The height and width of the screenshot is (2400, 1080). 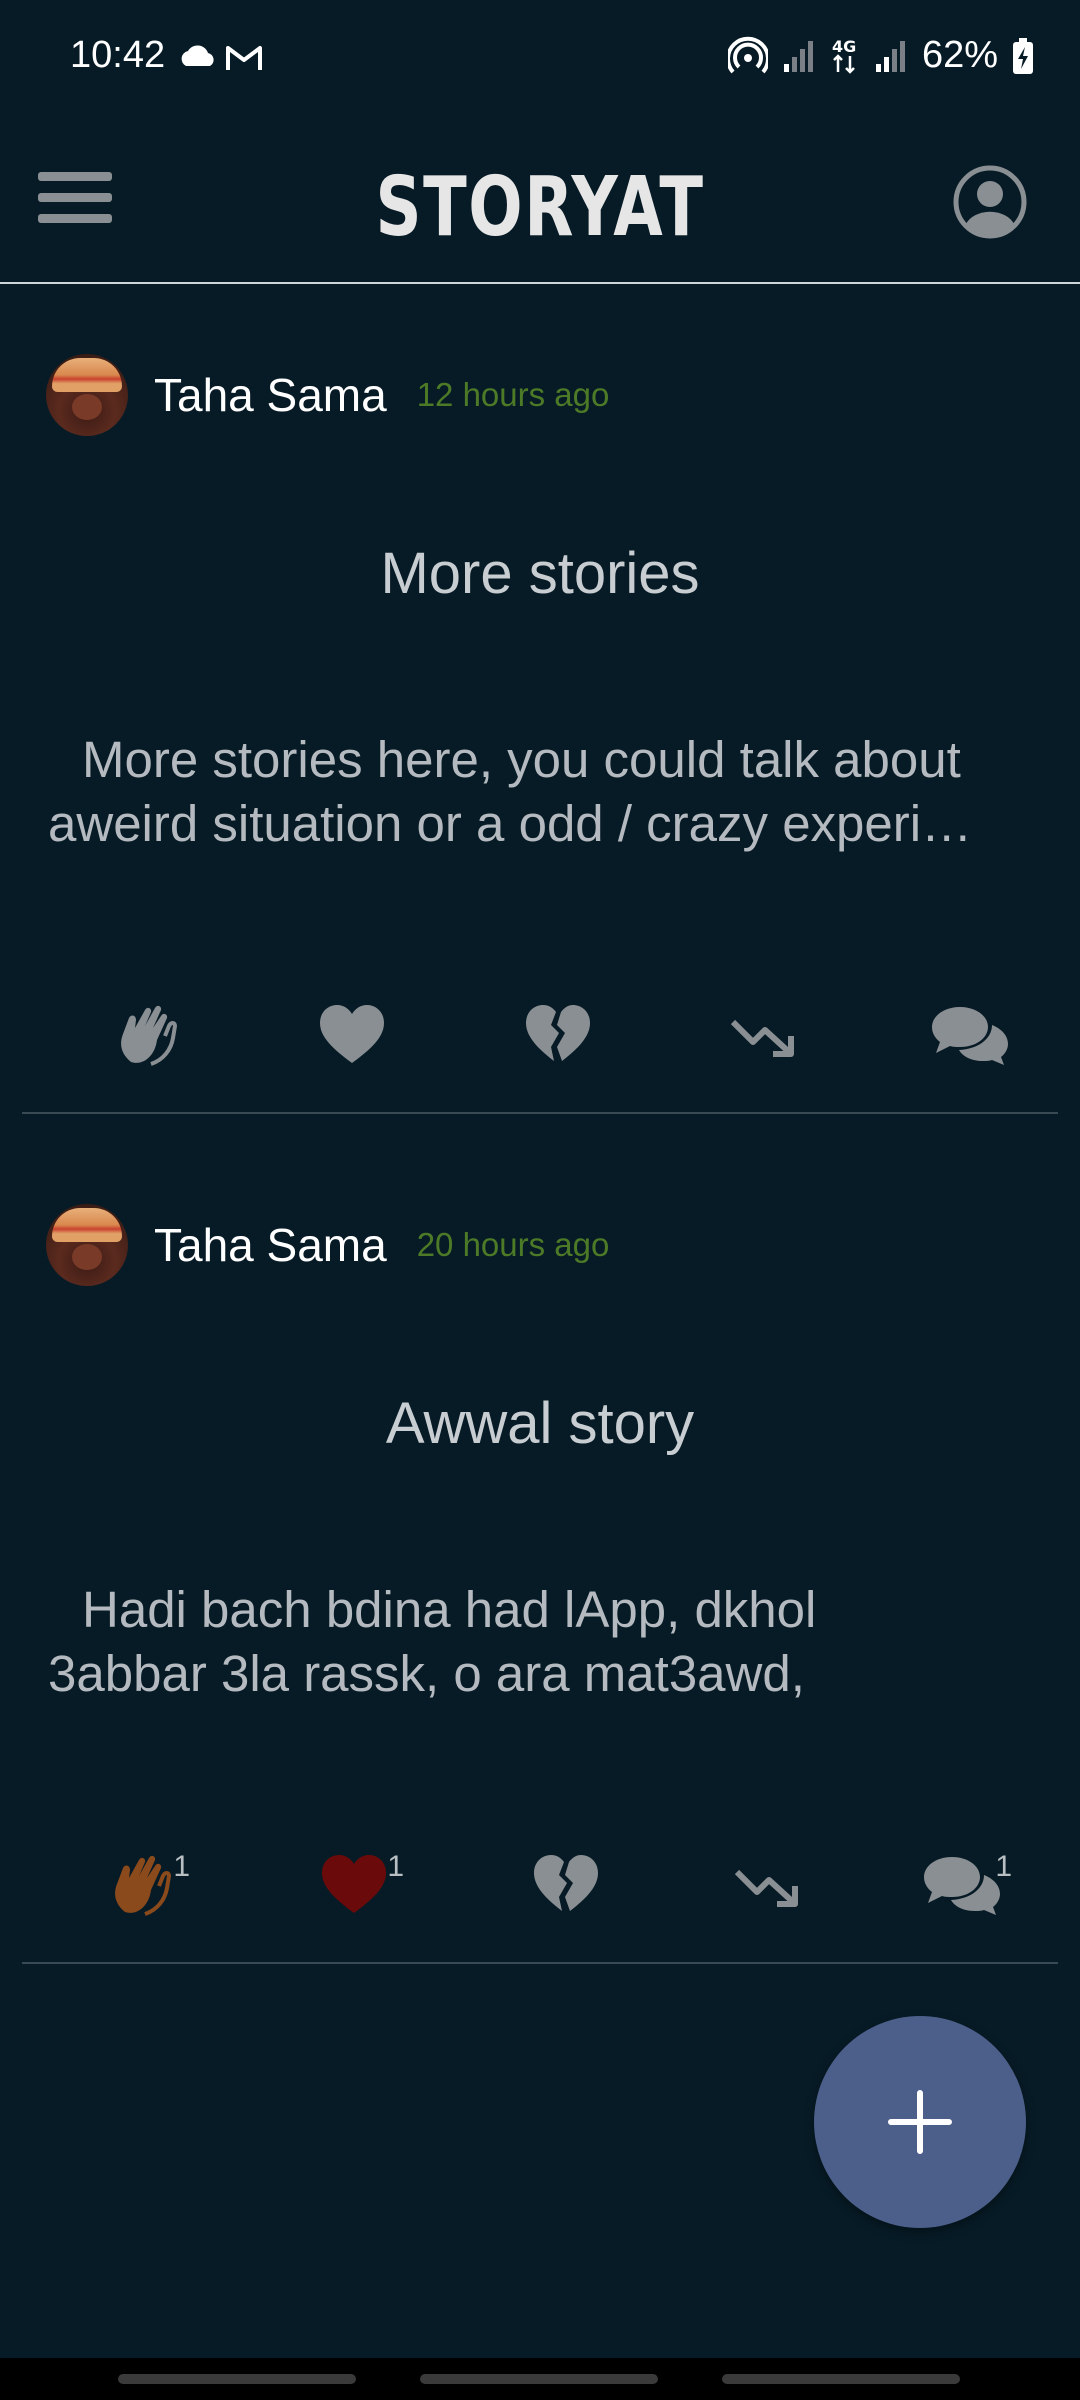 I want to click on network-label: 4G, so click(x=844, y=46).